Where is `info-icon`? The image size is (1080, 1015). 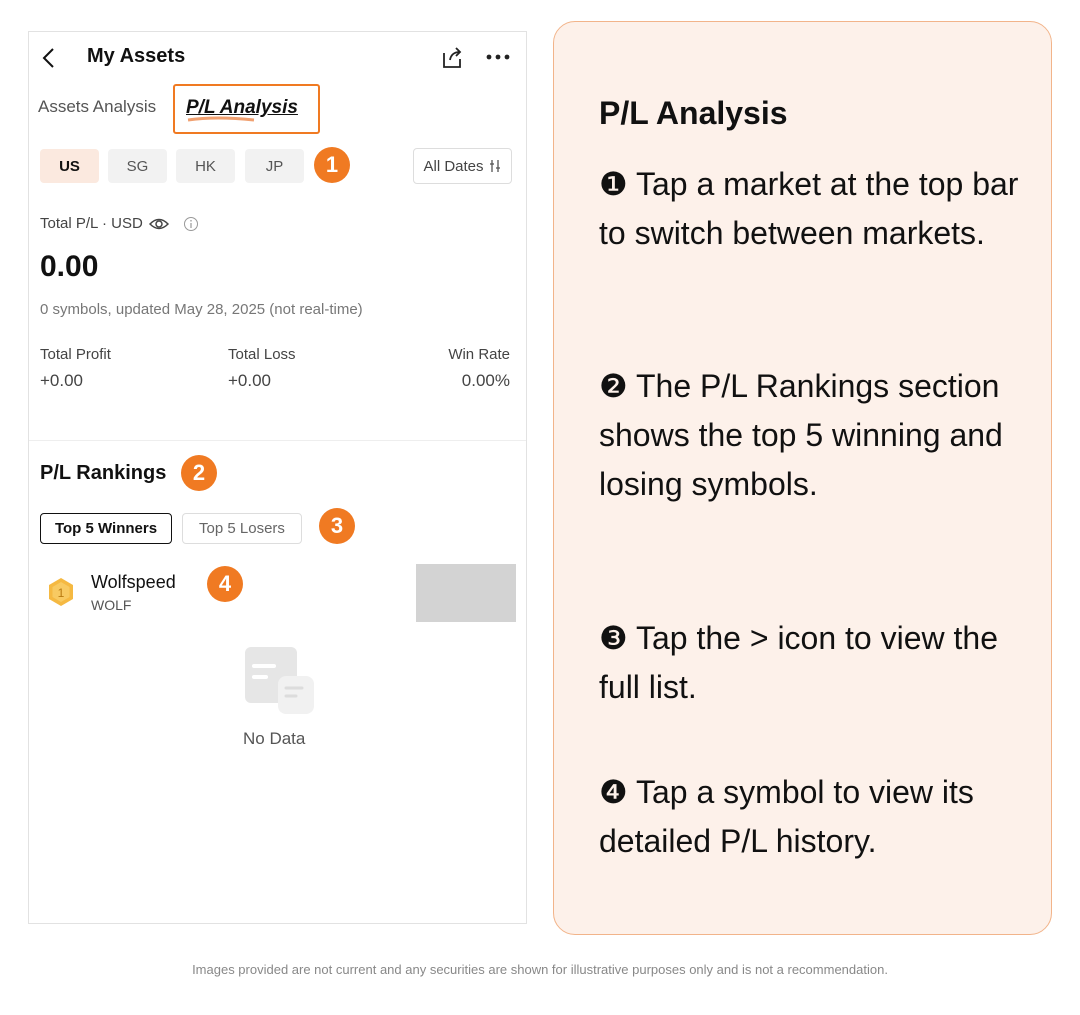 info-icon is located at coordinates (191, 224).